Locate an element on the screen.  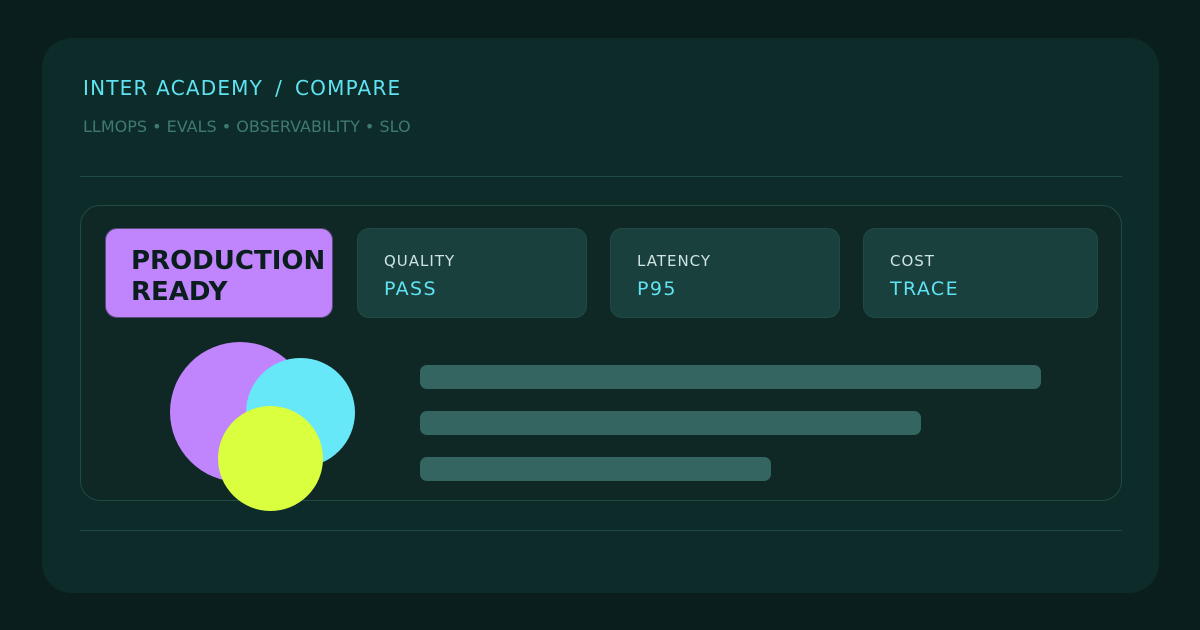
venn-circle-lime is located at coordinates (270, 458).